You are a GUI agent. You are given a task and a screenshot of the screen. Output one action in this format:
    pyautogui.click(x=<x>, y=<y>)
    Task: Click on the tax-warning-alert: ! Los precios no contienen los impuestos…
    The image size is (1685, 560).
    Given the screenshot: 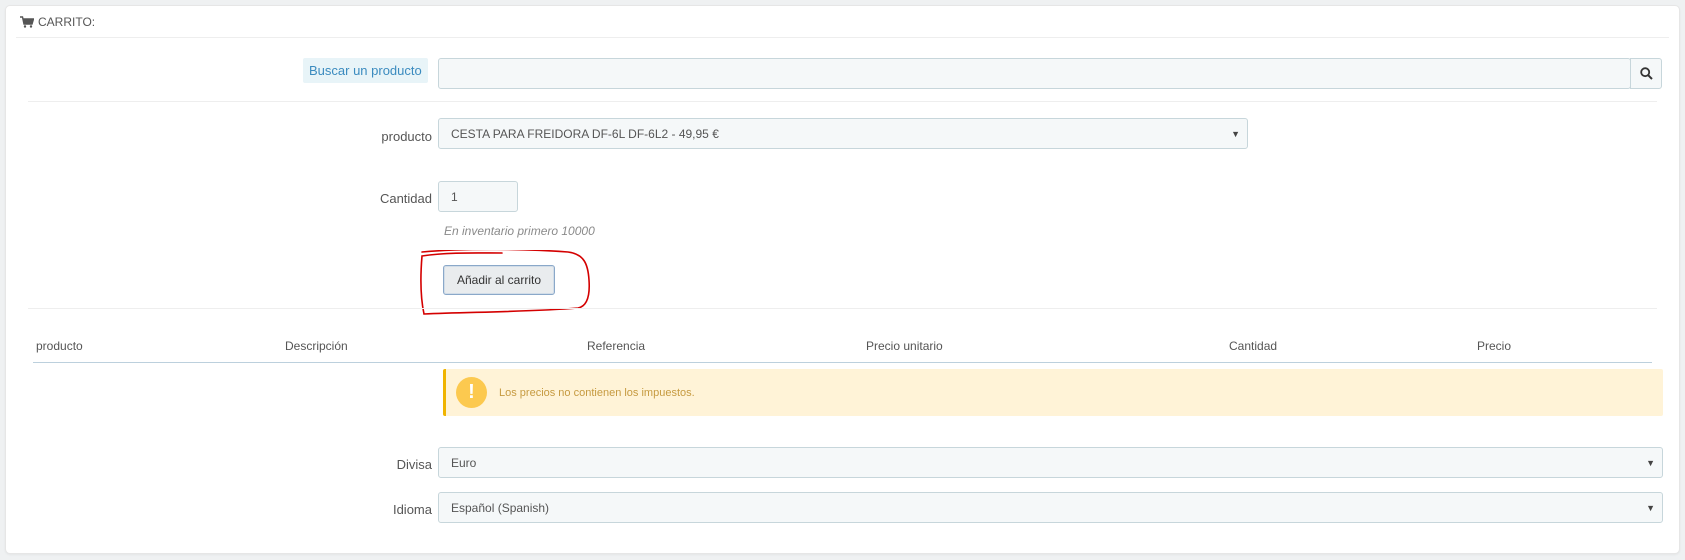 What is the action you would take?
    pyautogui.click(x=1053, y=392)
    